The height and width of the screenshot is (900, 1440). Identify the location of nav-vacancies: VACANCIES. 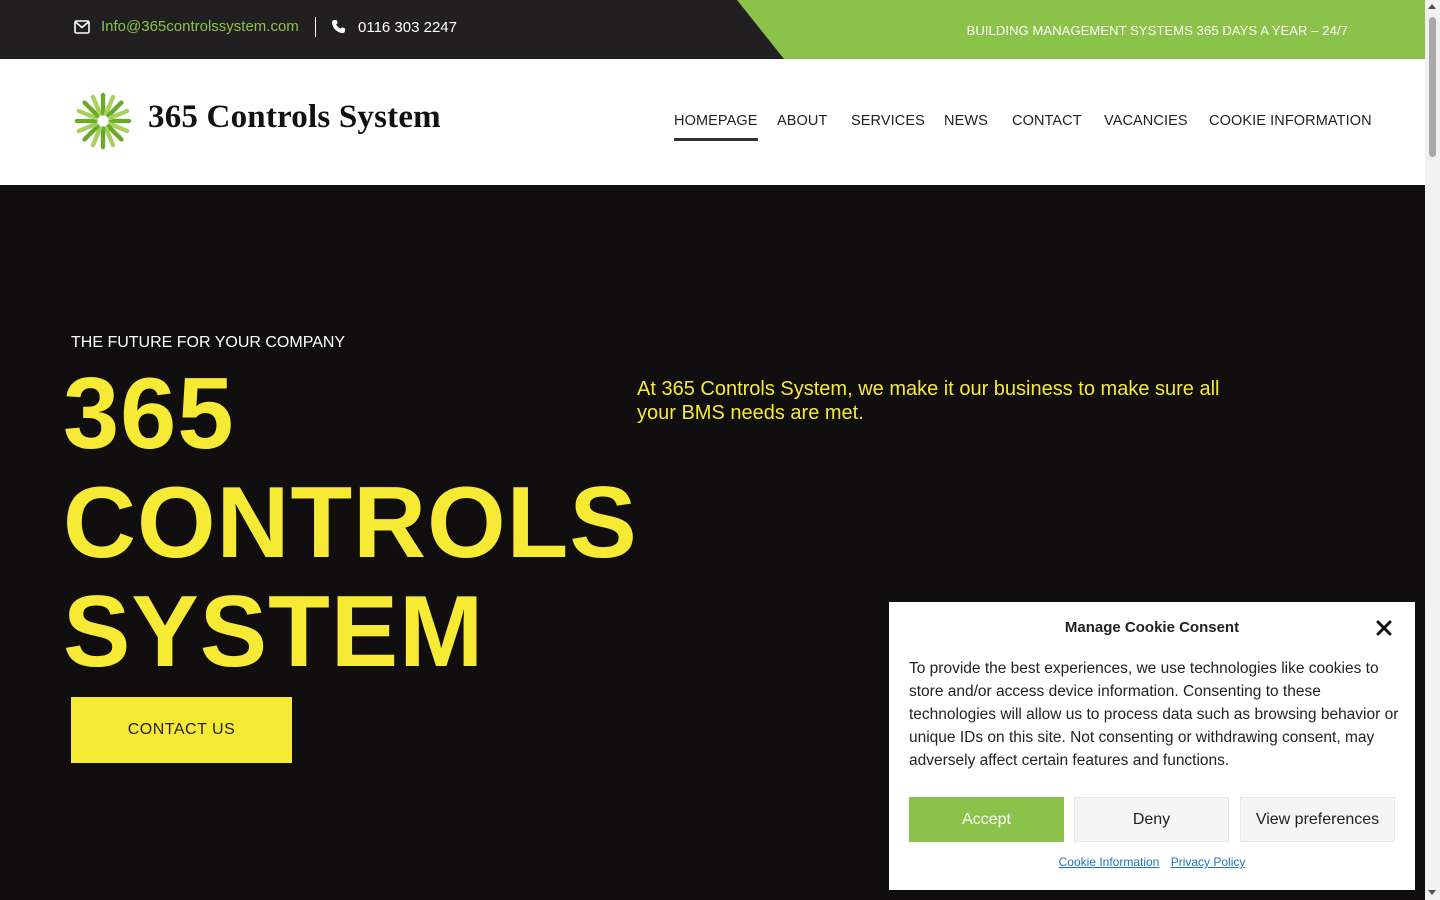
(1146, 121).